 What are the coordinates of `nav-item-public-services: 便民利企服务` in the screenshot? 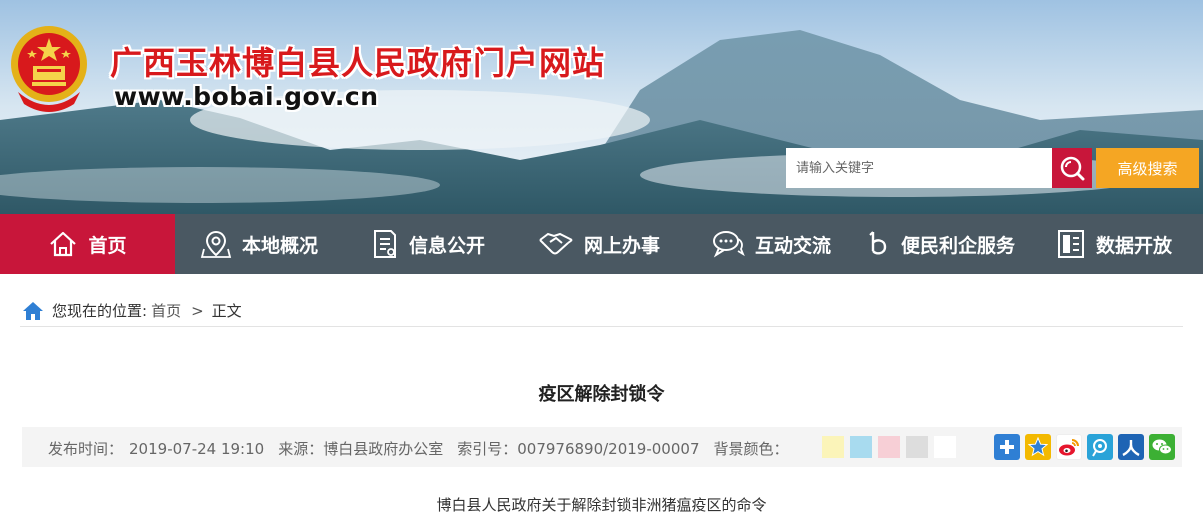 It's located at (941, 244).